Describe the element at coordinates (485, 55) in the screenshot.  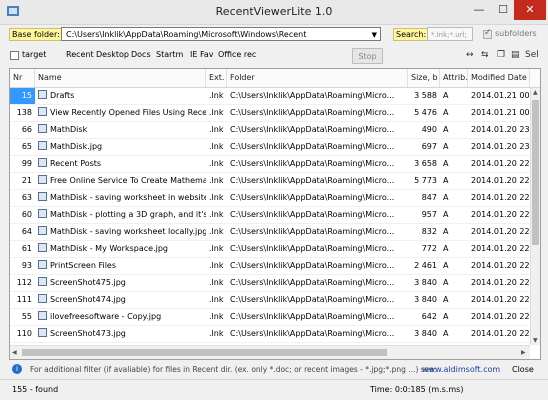
I see `arrows-icon: ⇆` at that location.